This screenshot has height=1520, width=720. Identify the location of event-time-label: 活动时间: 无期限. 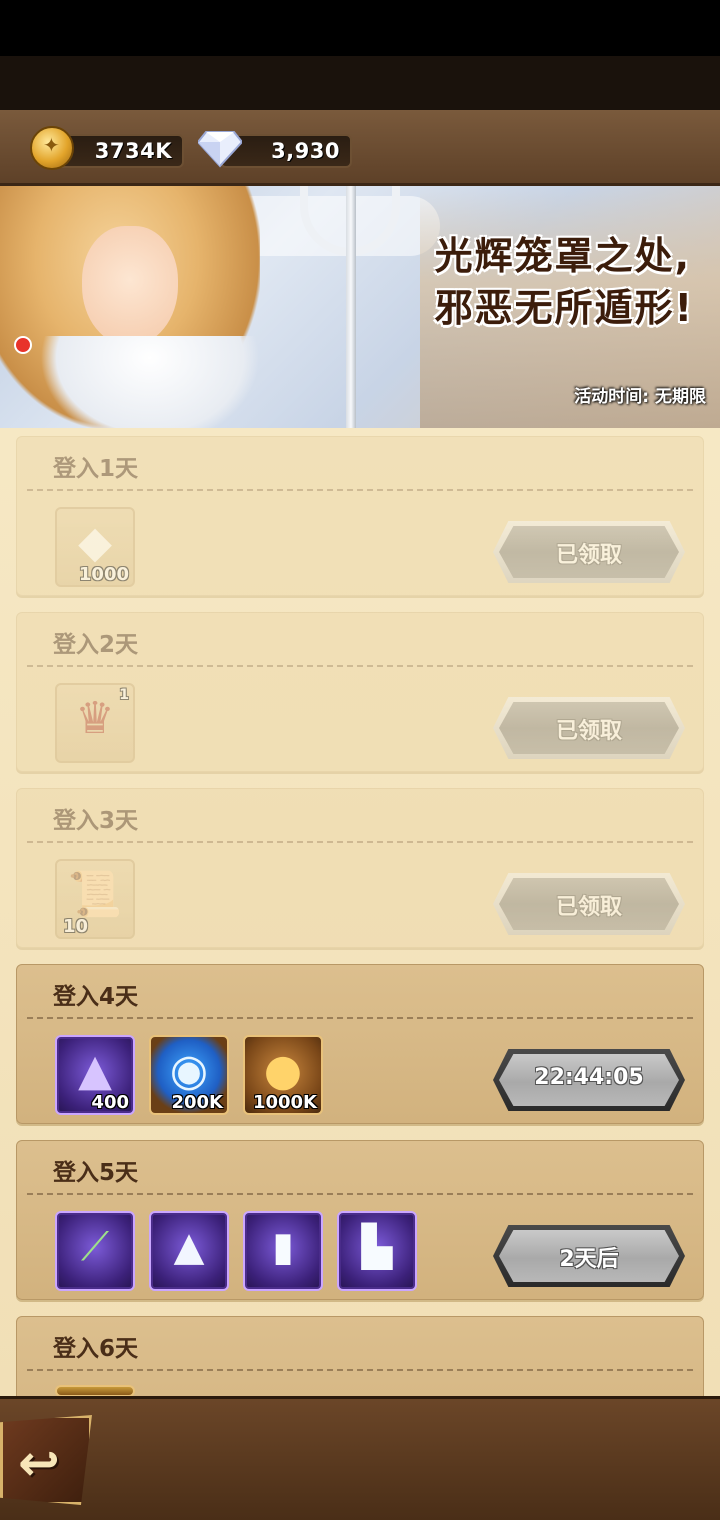
(640, 397).